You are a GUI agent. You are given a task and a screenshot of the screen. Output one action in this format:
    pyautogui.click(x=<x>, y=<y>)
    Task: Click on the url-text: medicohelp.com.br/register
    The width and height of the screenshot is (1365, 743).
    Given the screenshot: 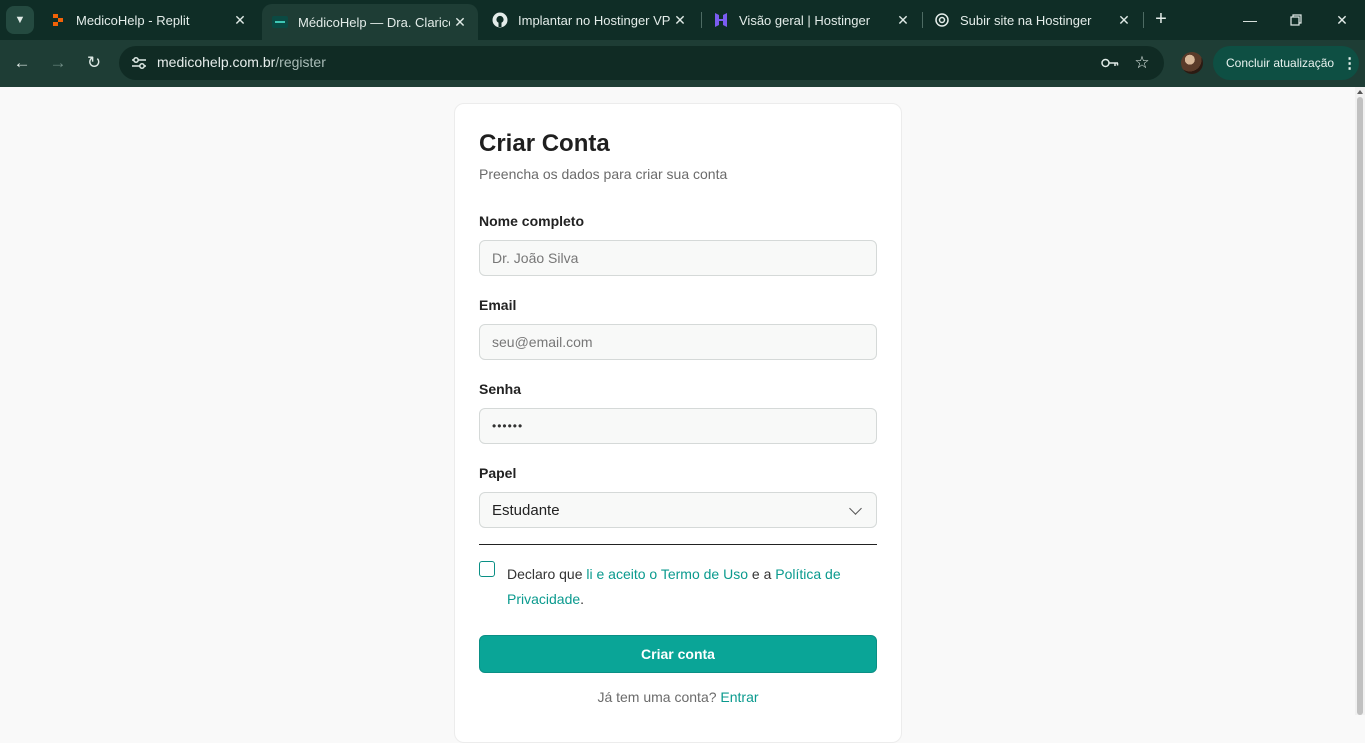 What is the action you would take?
    pyautogui.click(x=241, y=62)
    